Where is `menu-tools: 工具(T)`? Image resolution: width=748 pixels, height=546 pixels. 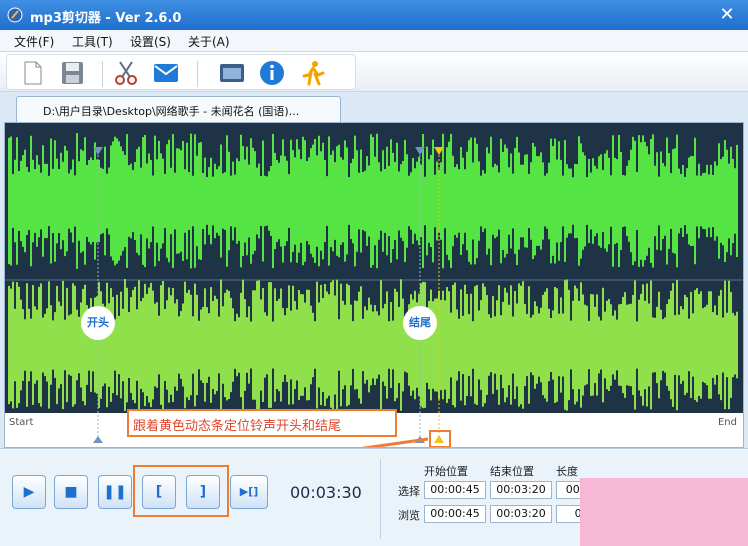 menu-tools: 工具(T) is located at coordinates (92, 41).